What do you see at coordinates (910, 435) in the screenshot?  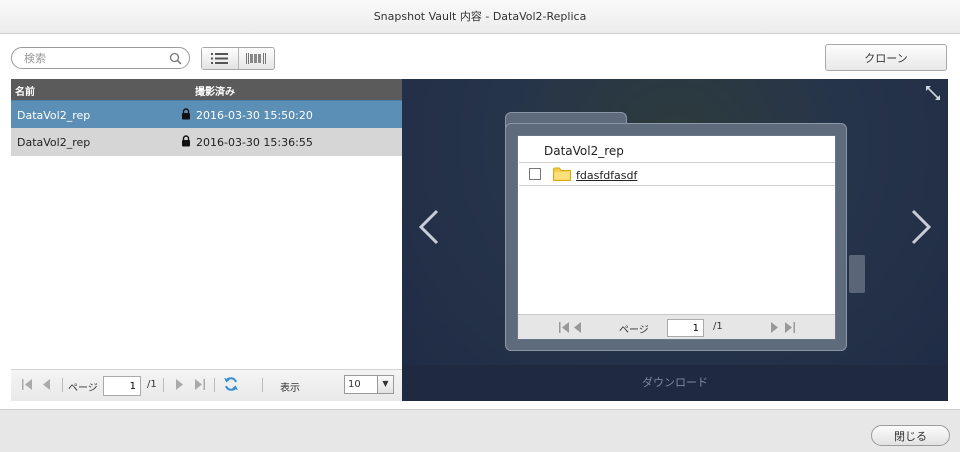 I see `close-button: 閉じる` at bounding box center [910, 435].